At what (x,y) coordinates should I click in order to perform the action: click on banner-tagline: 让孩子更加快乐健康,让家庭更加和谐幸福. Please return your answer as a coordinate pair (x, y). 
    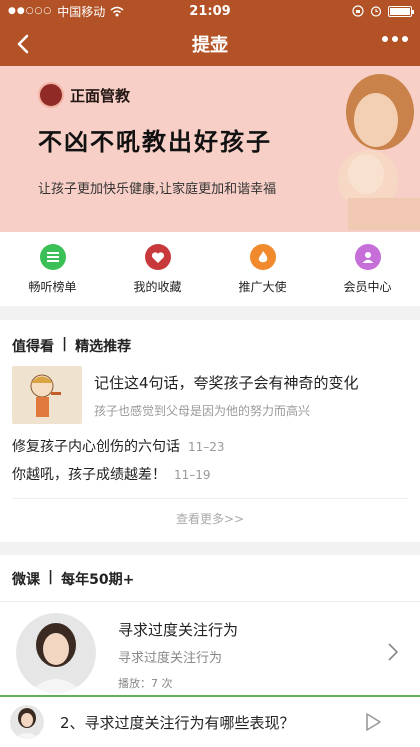
    Looking at the image, I should click on (157, 189).